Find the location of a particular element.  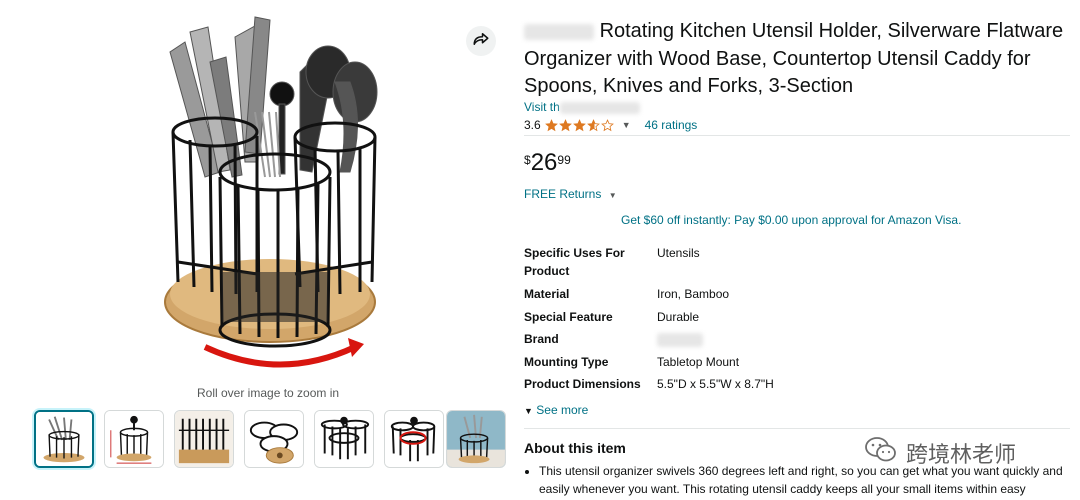

rating-row: 3.6 ▼ 46 ratings is located at coordinates (610, 125).